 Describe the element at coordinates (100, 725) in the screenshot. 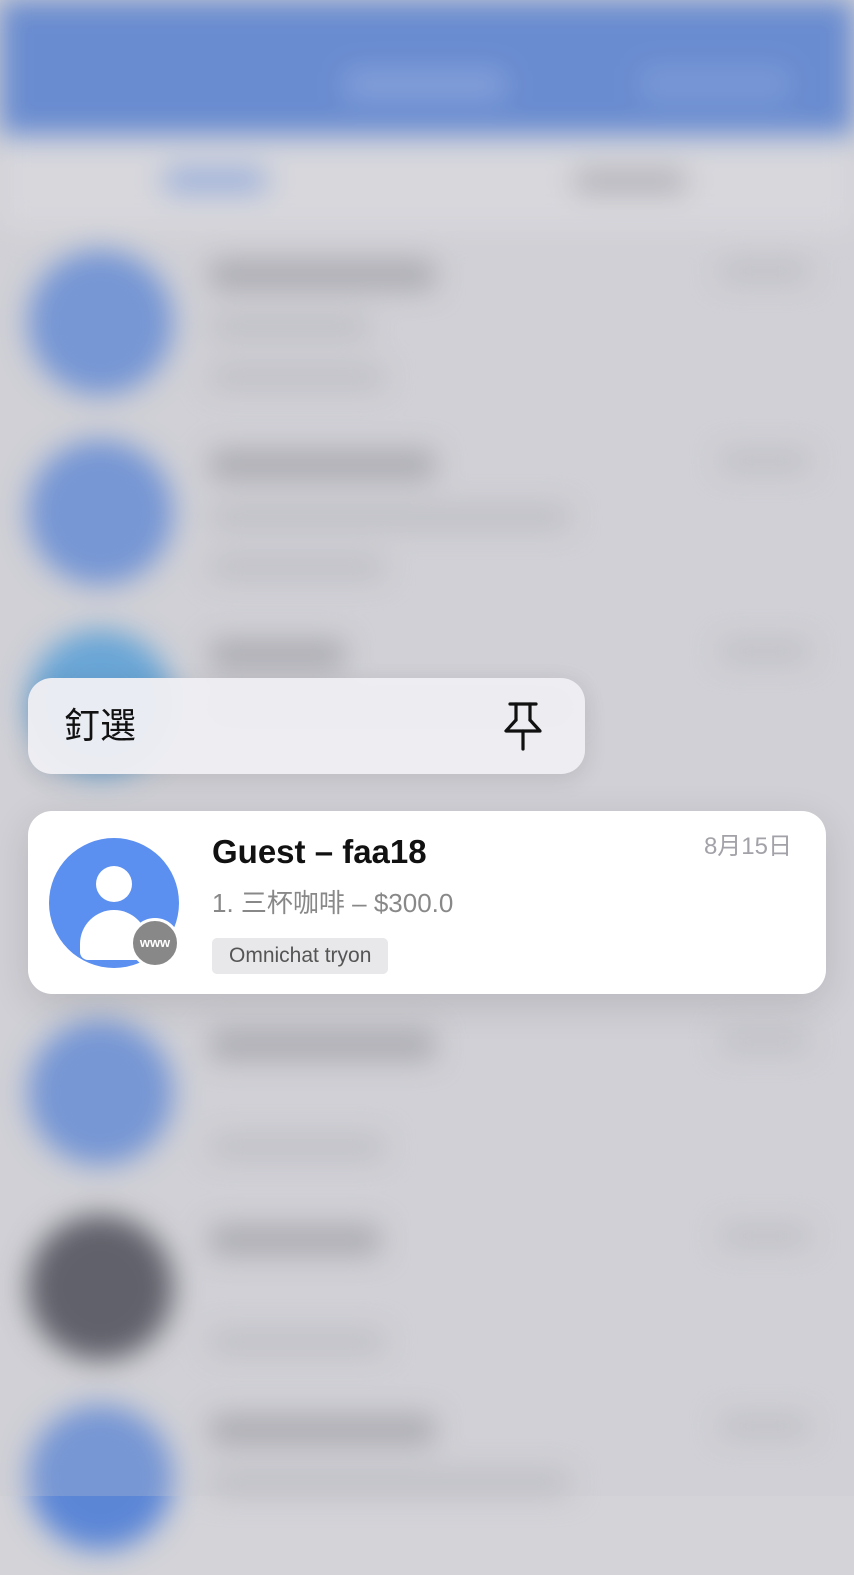

I see `pin-action-label: 釘選` at that location.